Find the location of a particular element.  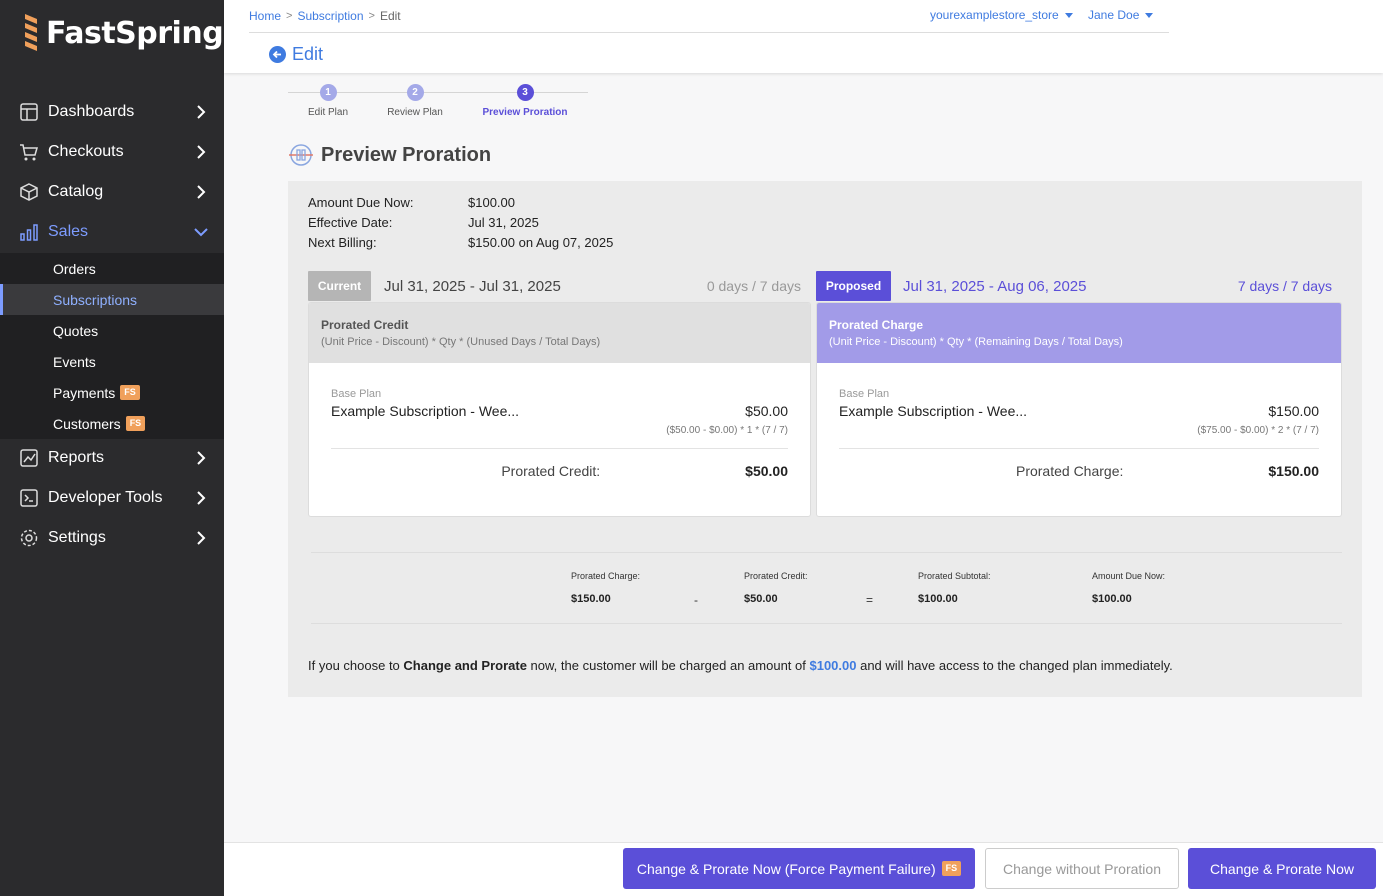

calc-prorated-credit: Prorated Credit: $50.00 is located at coordinates (776, 588).